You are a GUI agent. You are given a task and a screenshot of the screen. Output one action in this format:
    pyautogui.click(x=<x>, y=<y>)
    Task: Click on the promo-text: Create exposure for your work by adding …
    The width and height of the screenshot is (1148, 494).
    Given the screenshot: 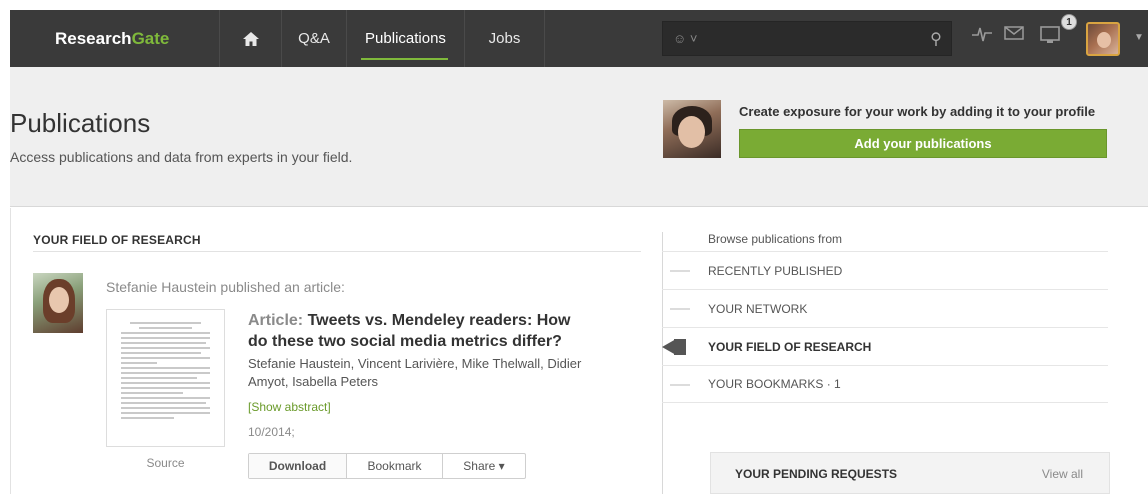 What is the action you would take?
    pyautogui.click(x=917, y=111)
    